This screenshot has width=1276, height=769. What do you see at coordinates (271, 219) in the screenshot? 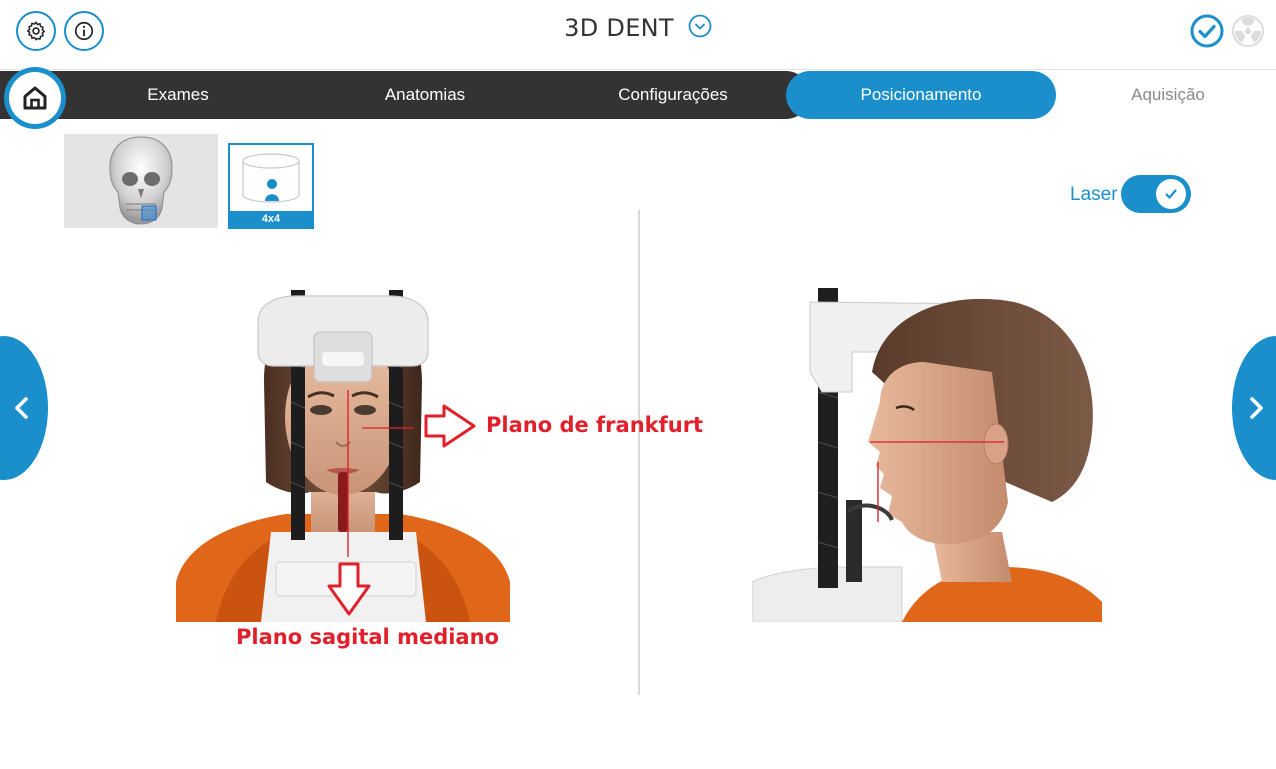
I see `fov-label: 4x4` at bounding box center [271, 219].